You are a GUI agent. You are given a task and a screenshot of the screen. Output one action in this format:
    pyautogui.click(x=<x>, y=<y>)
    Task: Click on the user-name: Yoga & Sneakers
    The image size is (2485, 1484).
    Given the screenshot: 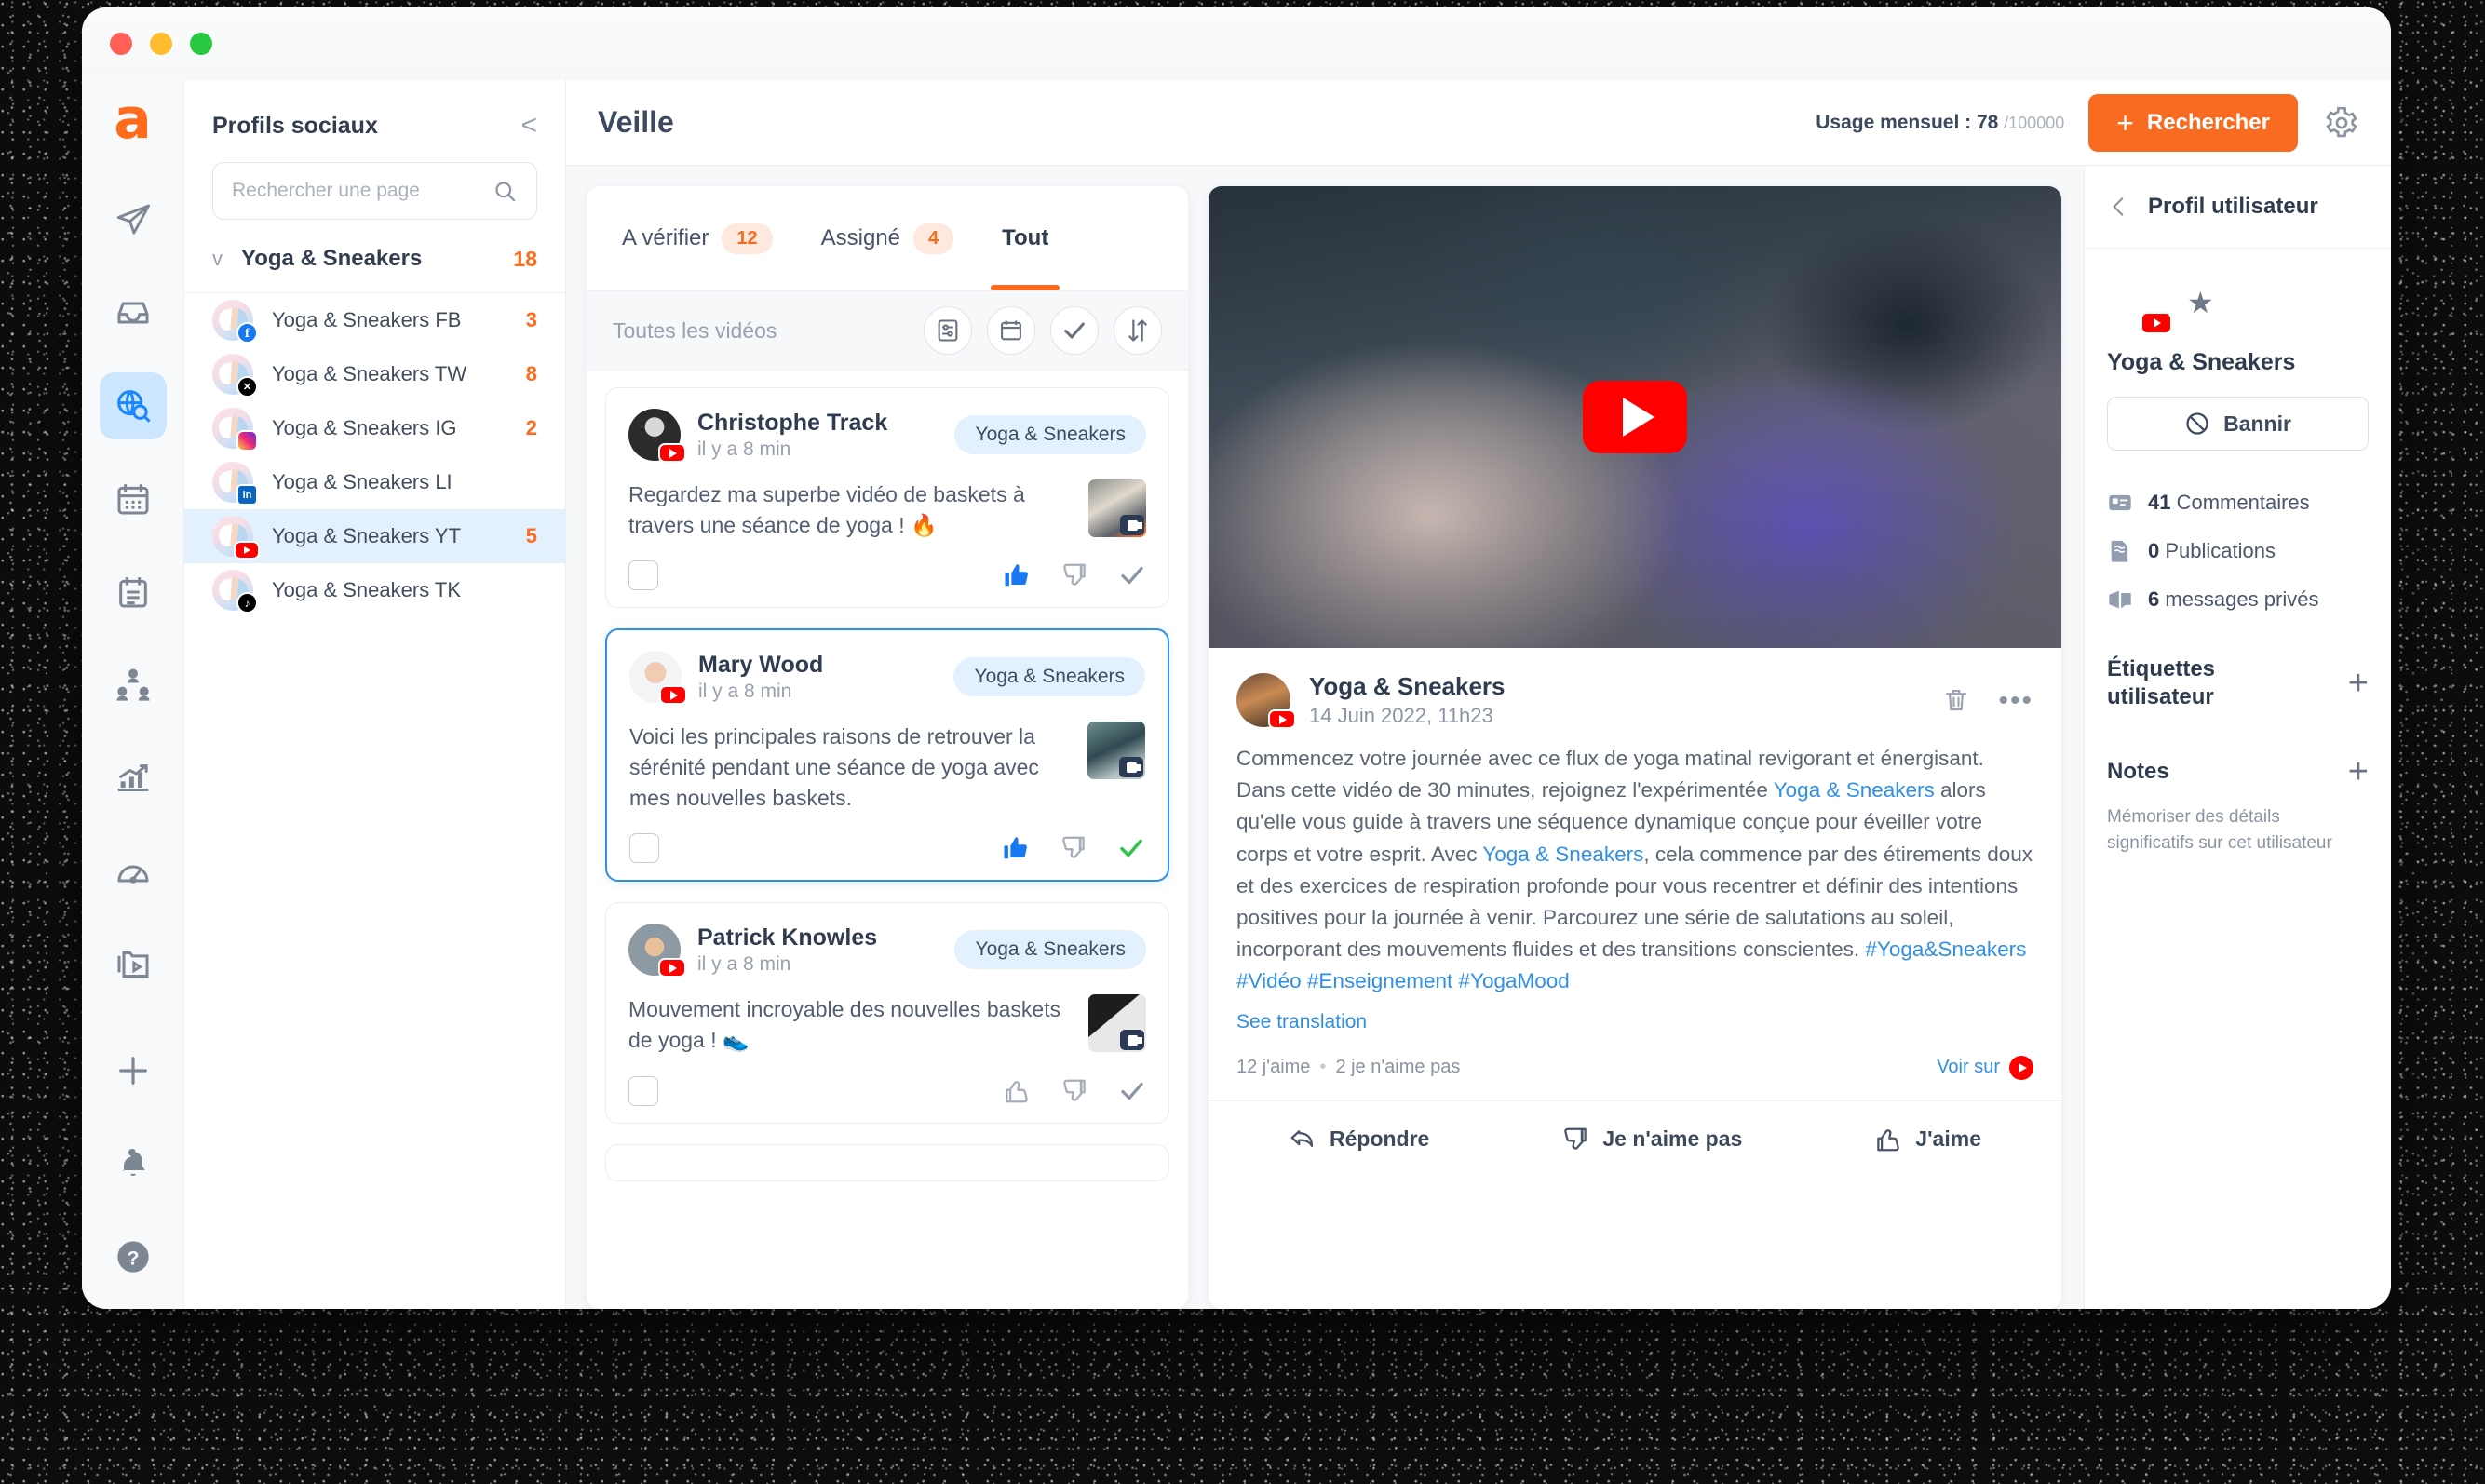 What is the action you would take?
    pyautogui.click(x=2201, y=362)
    